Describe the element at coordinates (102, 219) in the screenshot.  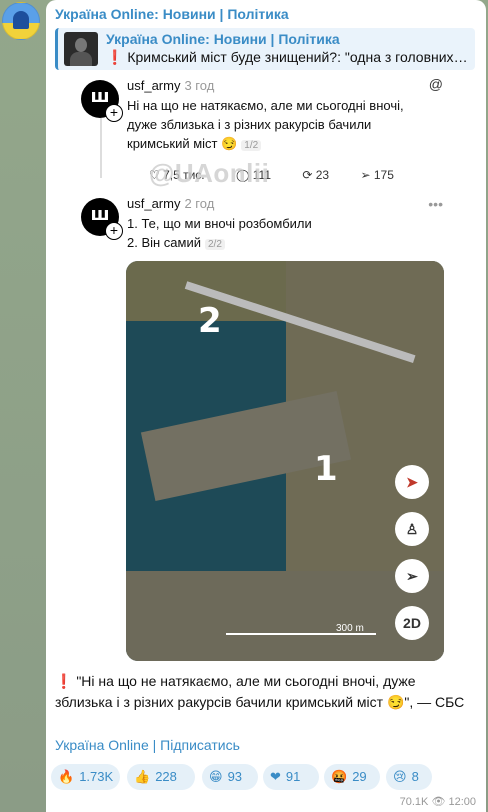
I see `post2-avatar: ш +` at that location.